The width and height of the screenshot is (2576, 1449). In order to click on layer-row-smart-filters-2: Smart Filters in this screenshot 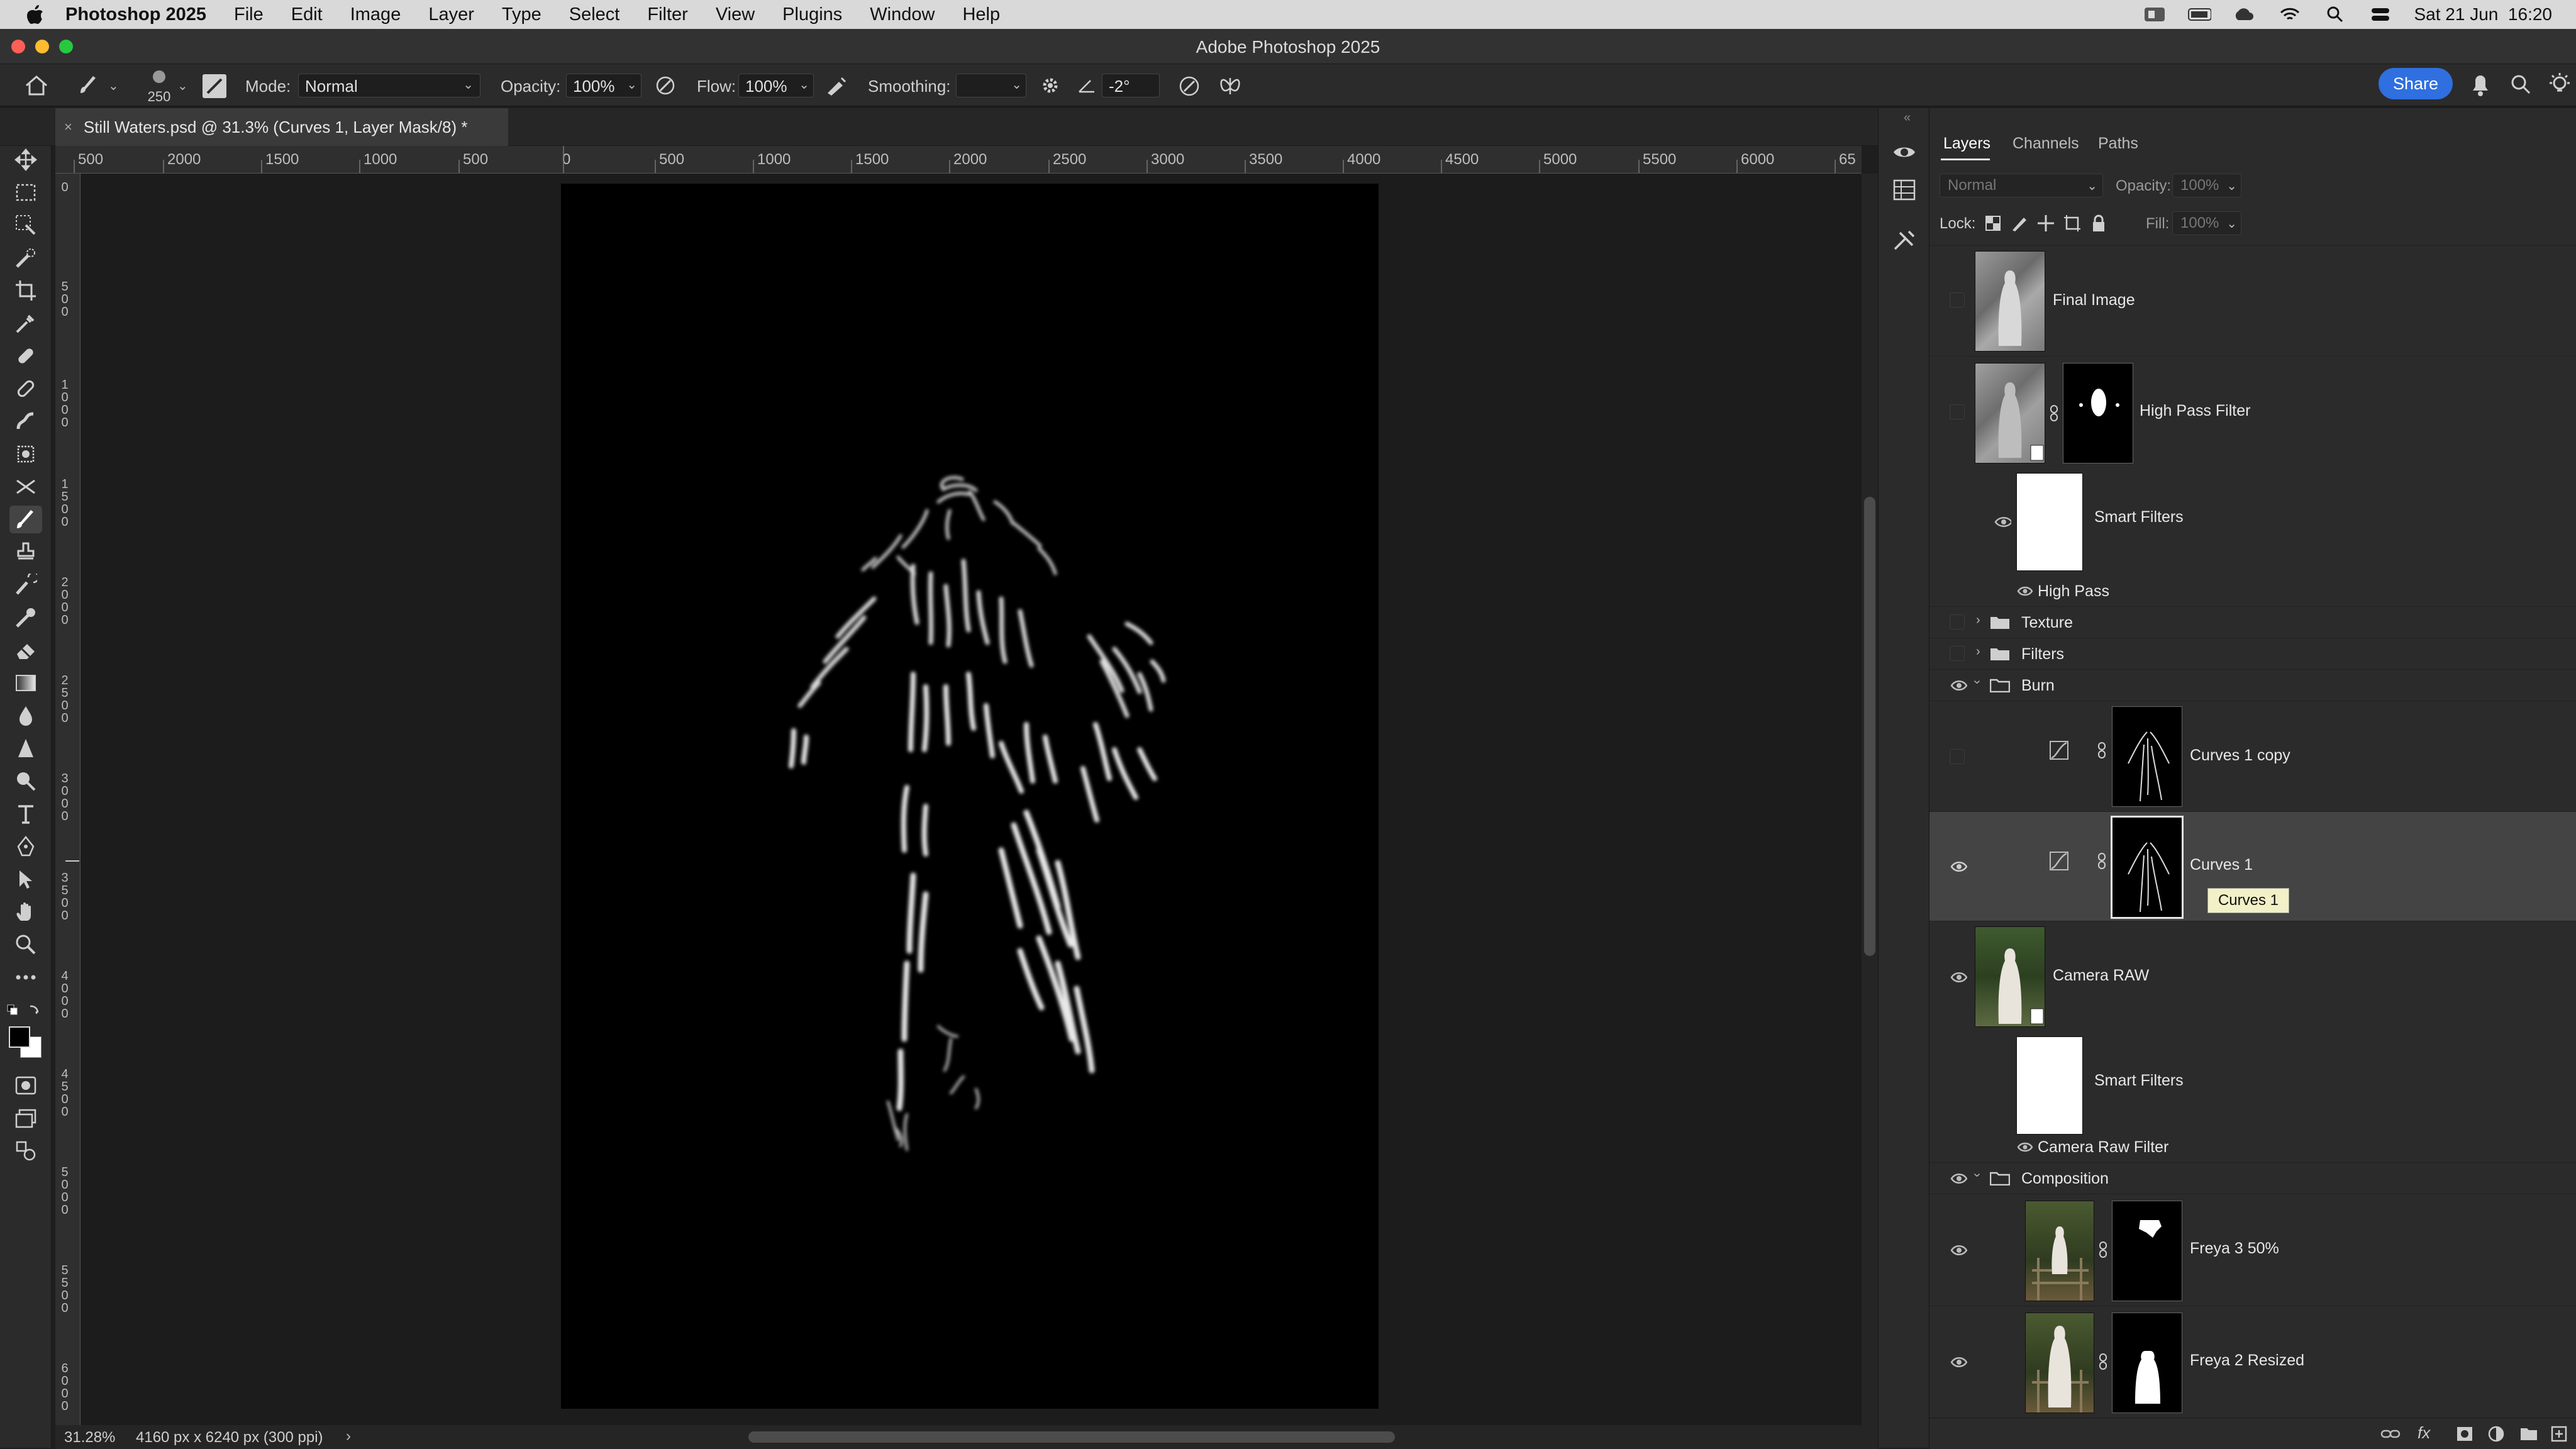, I will do `click(2252, 1086)`.